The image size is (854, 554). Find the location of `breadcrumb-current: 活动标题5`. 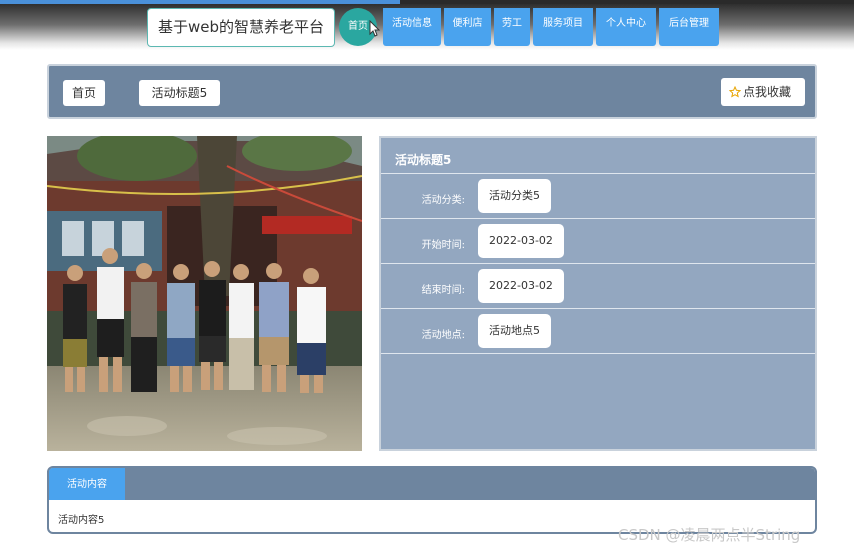

breadcrumb-current: 活动标题5 is located at coordinates (179, 93).